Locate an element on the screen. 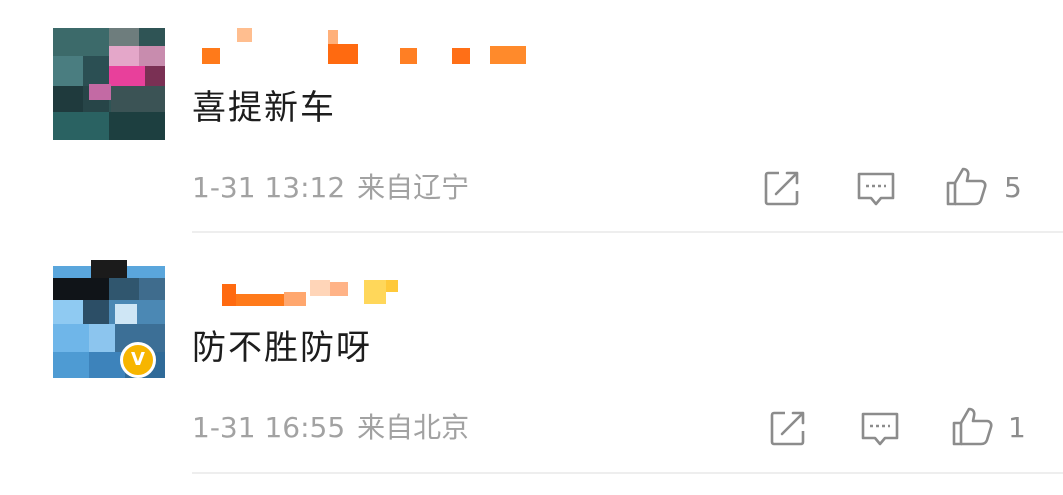 Image resolution: width=1063 pixels, height=495 pixels. comment-text: 防不胜防呀 is located at coordinates (282, 348).